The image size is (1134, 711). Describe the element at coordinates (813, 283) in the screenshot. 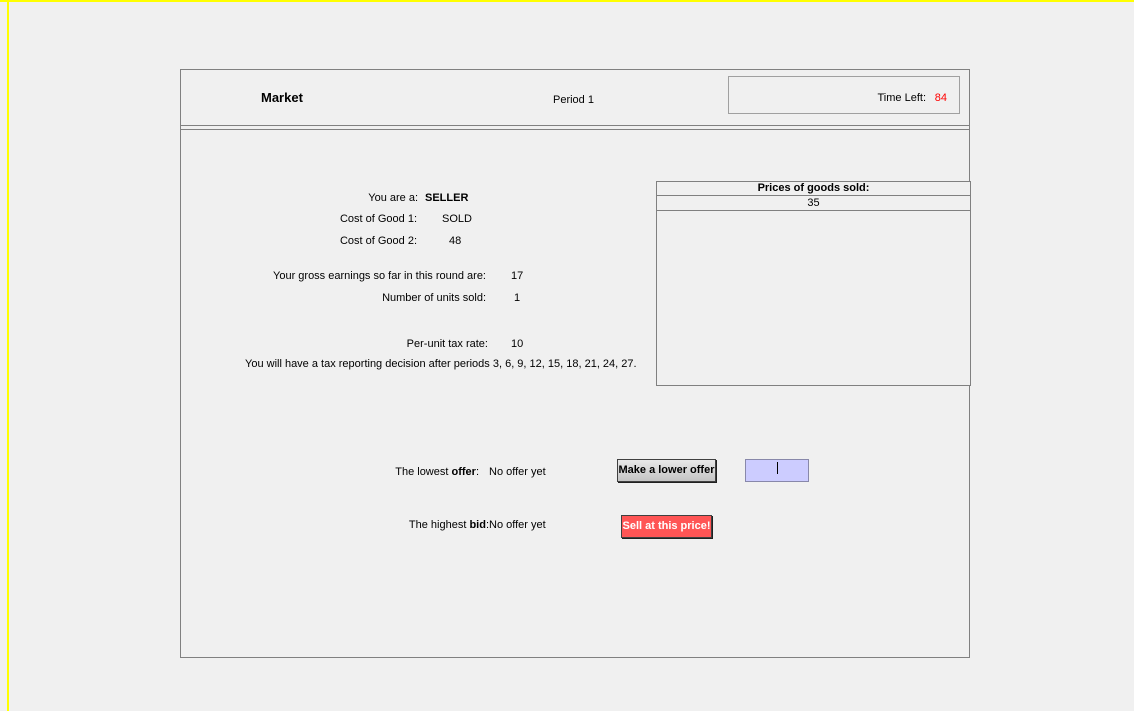

I see `prices-table: Prices of goods sold: 35` at that location.